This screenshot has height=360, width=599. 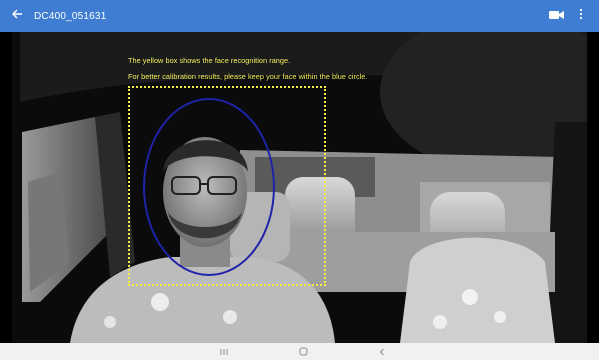 I want to click on face-calibration-circle, so click(x=209, y=187).